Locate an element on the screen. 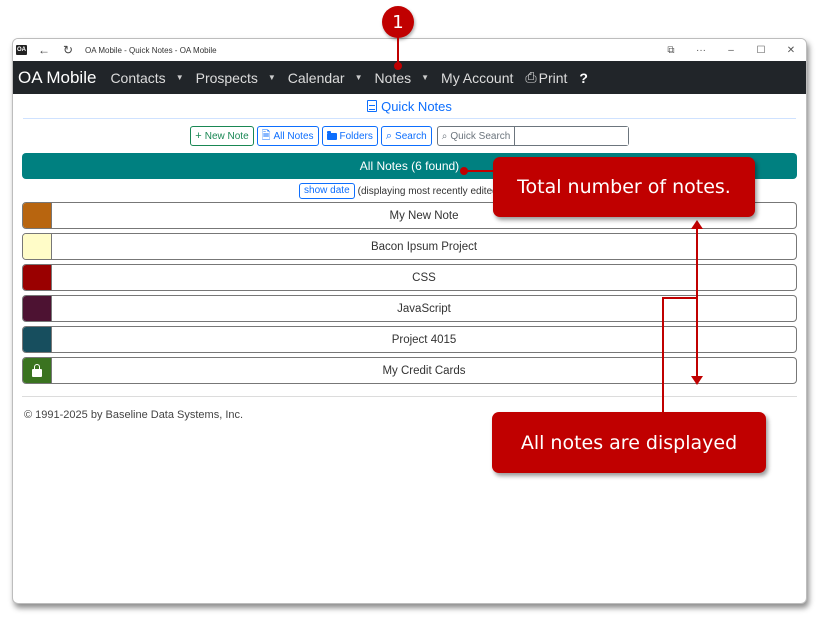 The image size is (820, 619). callout-bracket-horizontal is located at coordinates (679, 298).